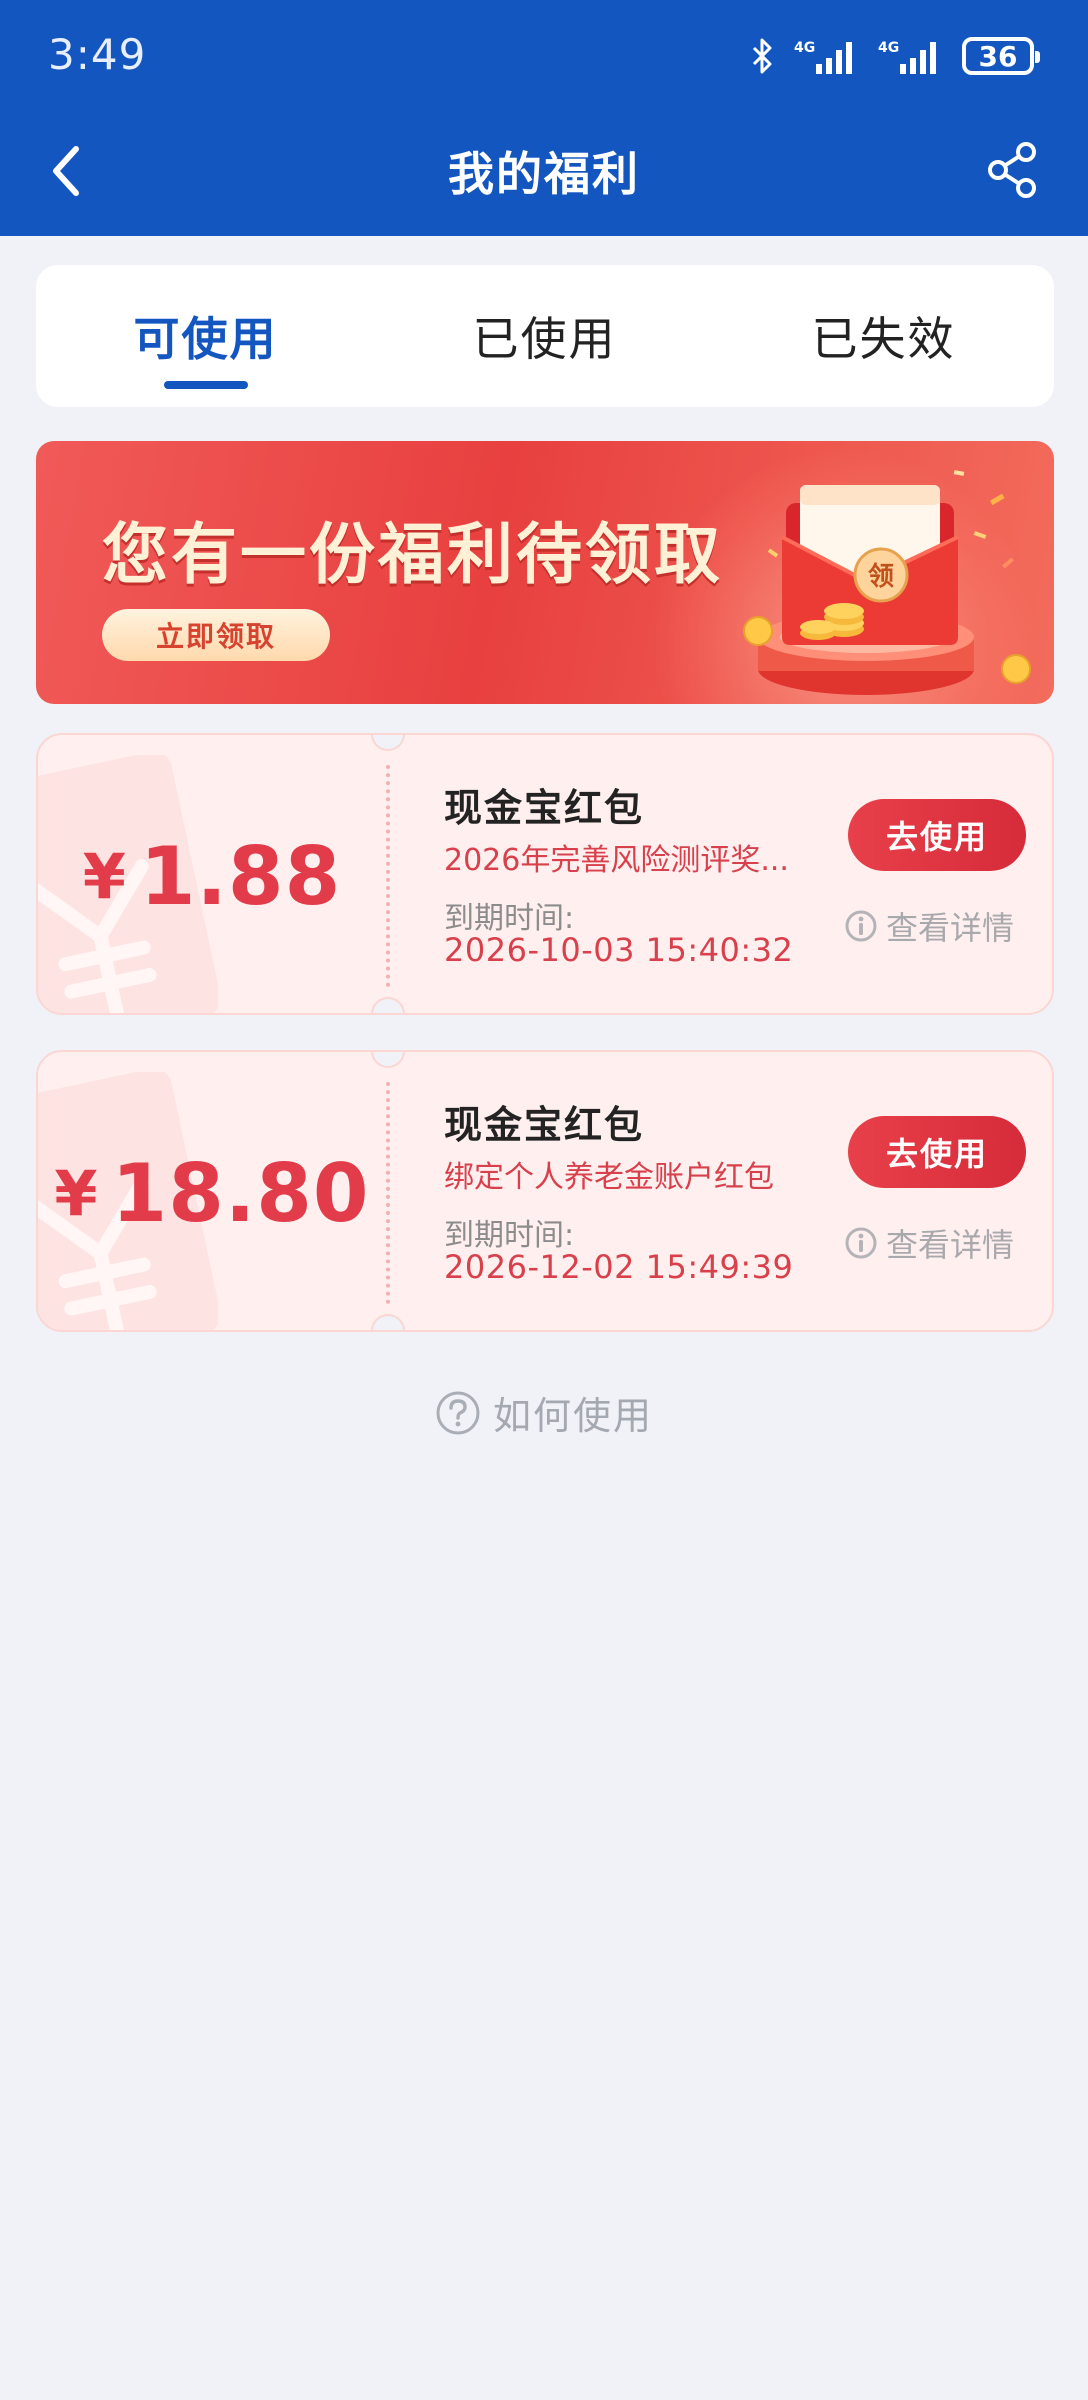 Image resolution: width=1088 pixels, height=2400 pixels. I want to click on red-envelope-illustration: 领, so click(887, 582).